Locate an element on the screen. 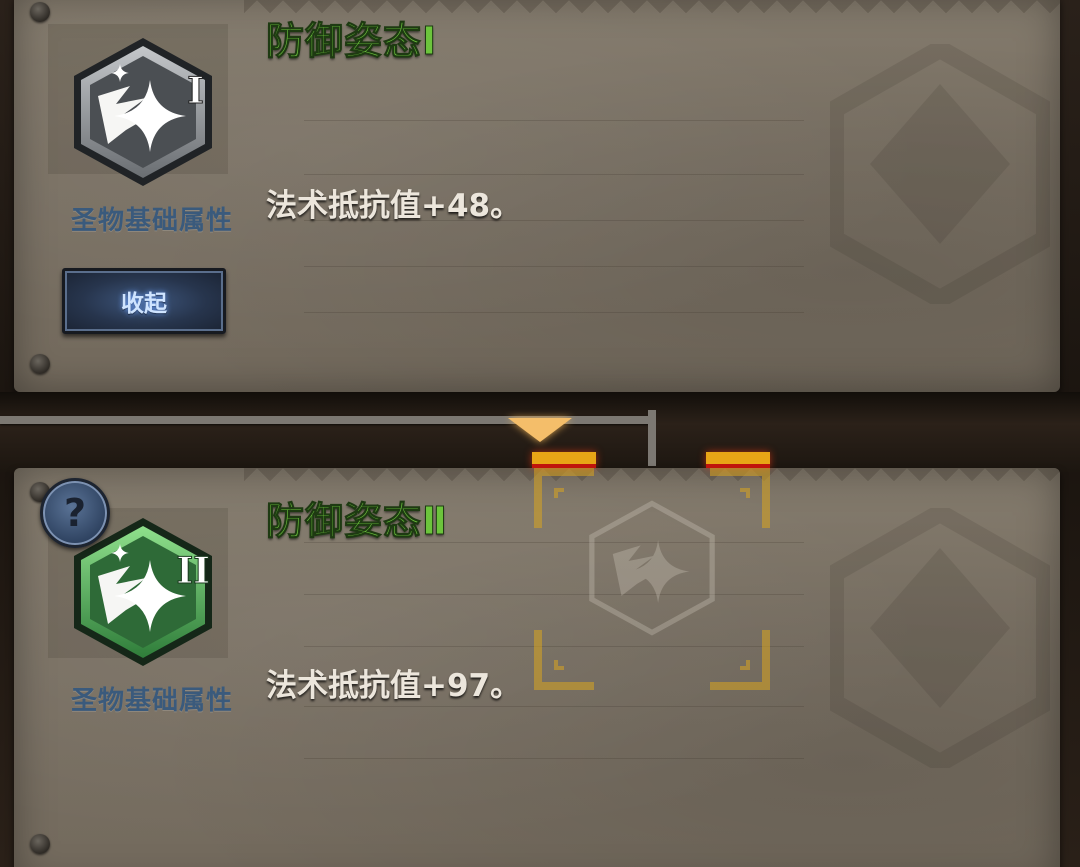  triangle-down-icon is located at coordinates (540, 430).